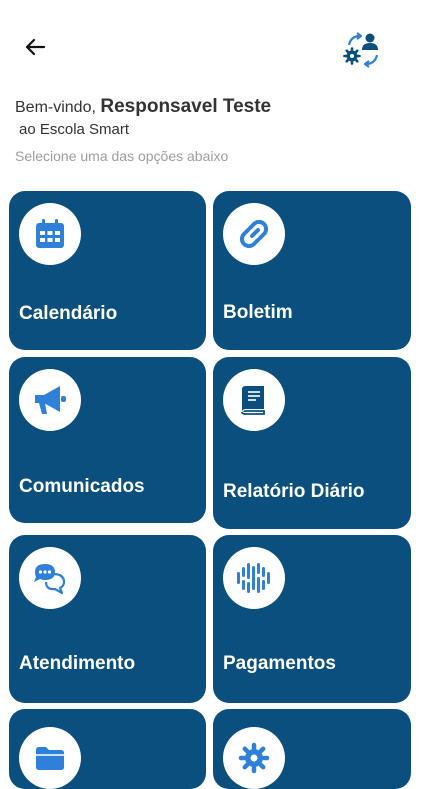  I want to click on menu-card-label: Pagamentos, so click(279, 663).